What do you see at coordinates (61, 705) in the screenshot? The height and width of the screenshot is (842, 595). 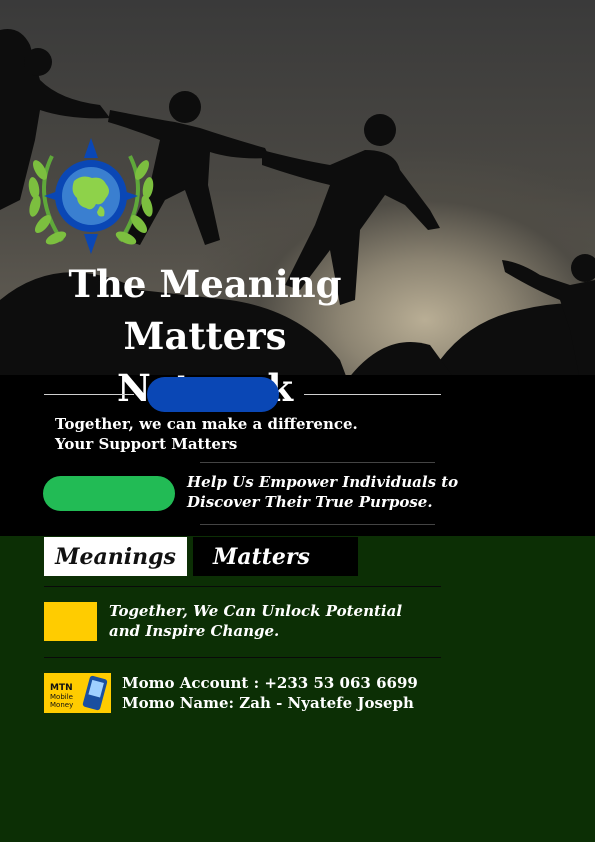 I see `momo-logo-text-3: Money` at bounding box center [61, 705].